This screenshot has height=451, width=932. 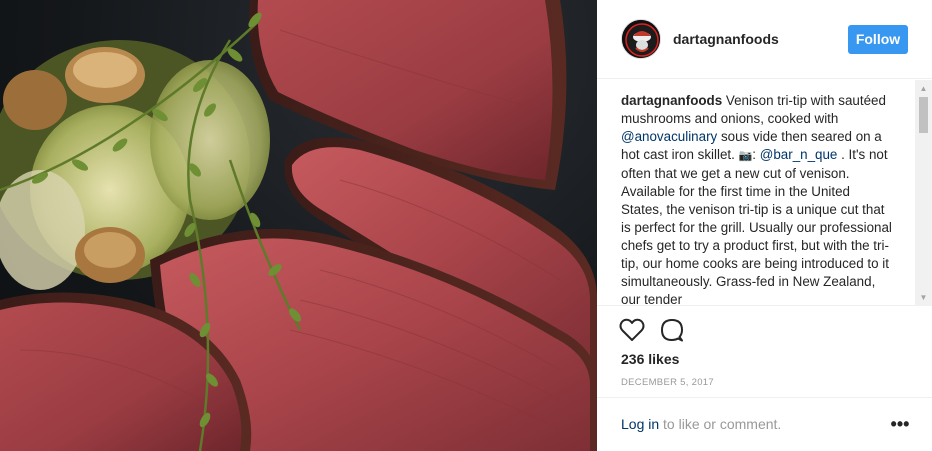 I want to click on scroll-thumb, so click(x=923, y=115).